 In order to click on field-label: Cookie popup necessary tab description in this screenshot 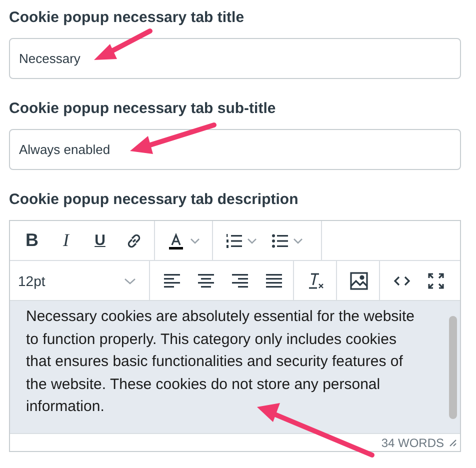, I will do `click(154, 200)`.